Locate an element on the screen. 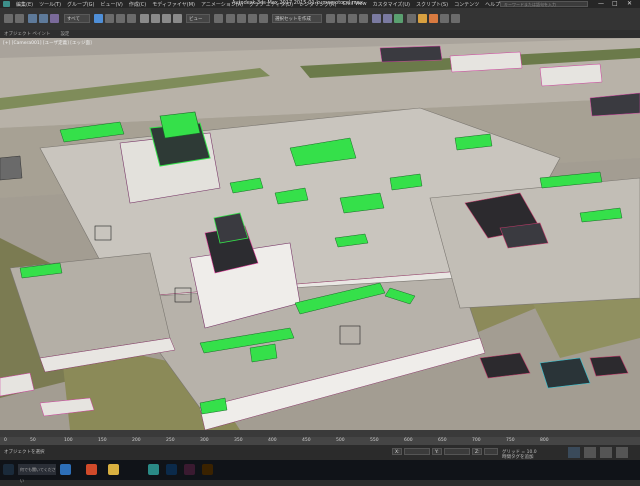  menu-view: ビュー(V) is located at coordinates (112, 4).